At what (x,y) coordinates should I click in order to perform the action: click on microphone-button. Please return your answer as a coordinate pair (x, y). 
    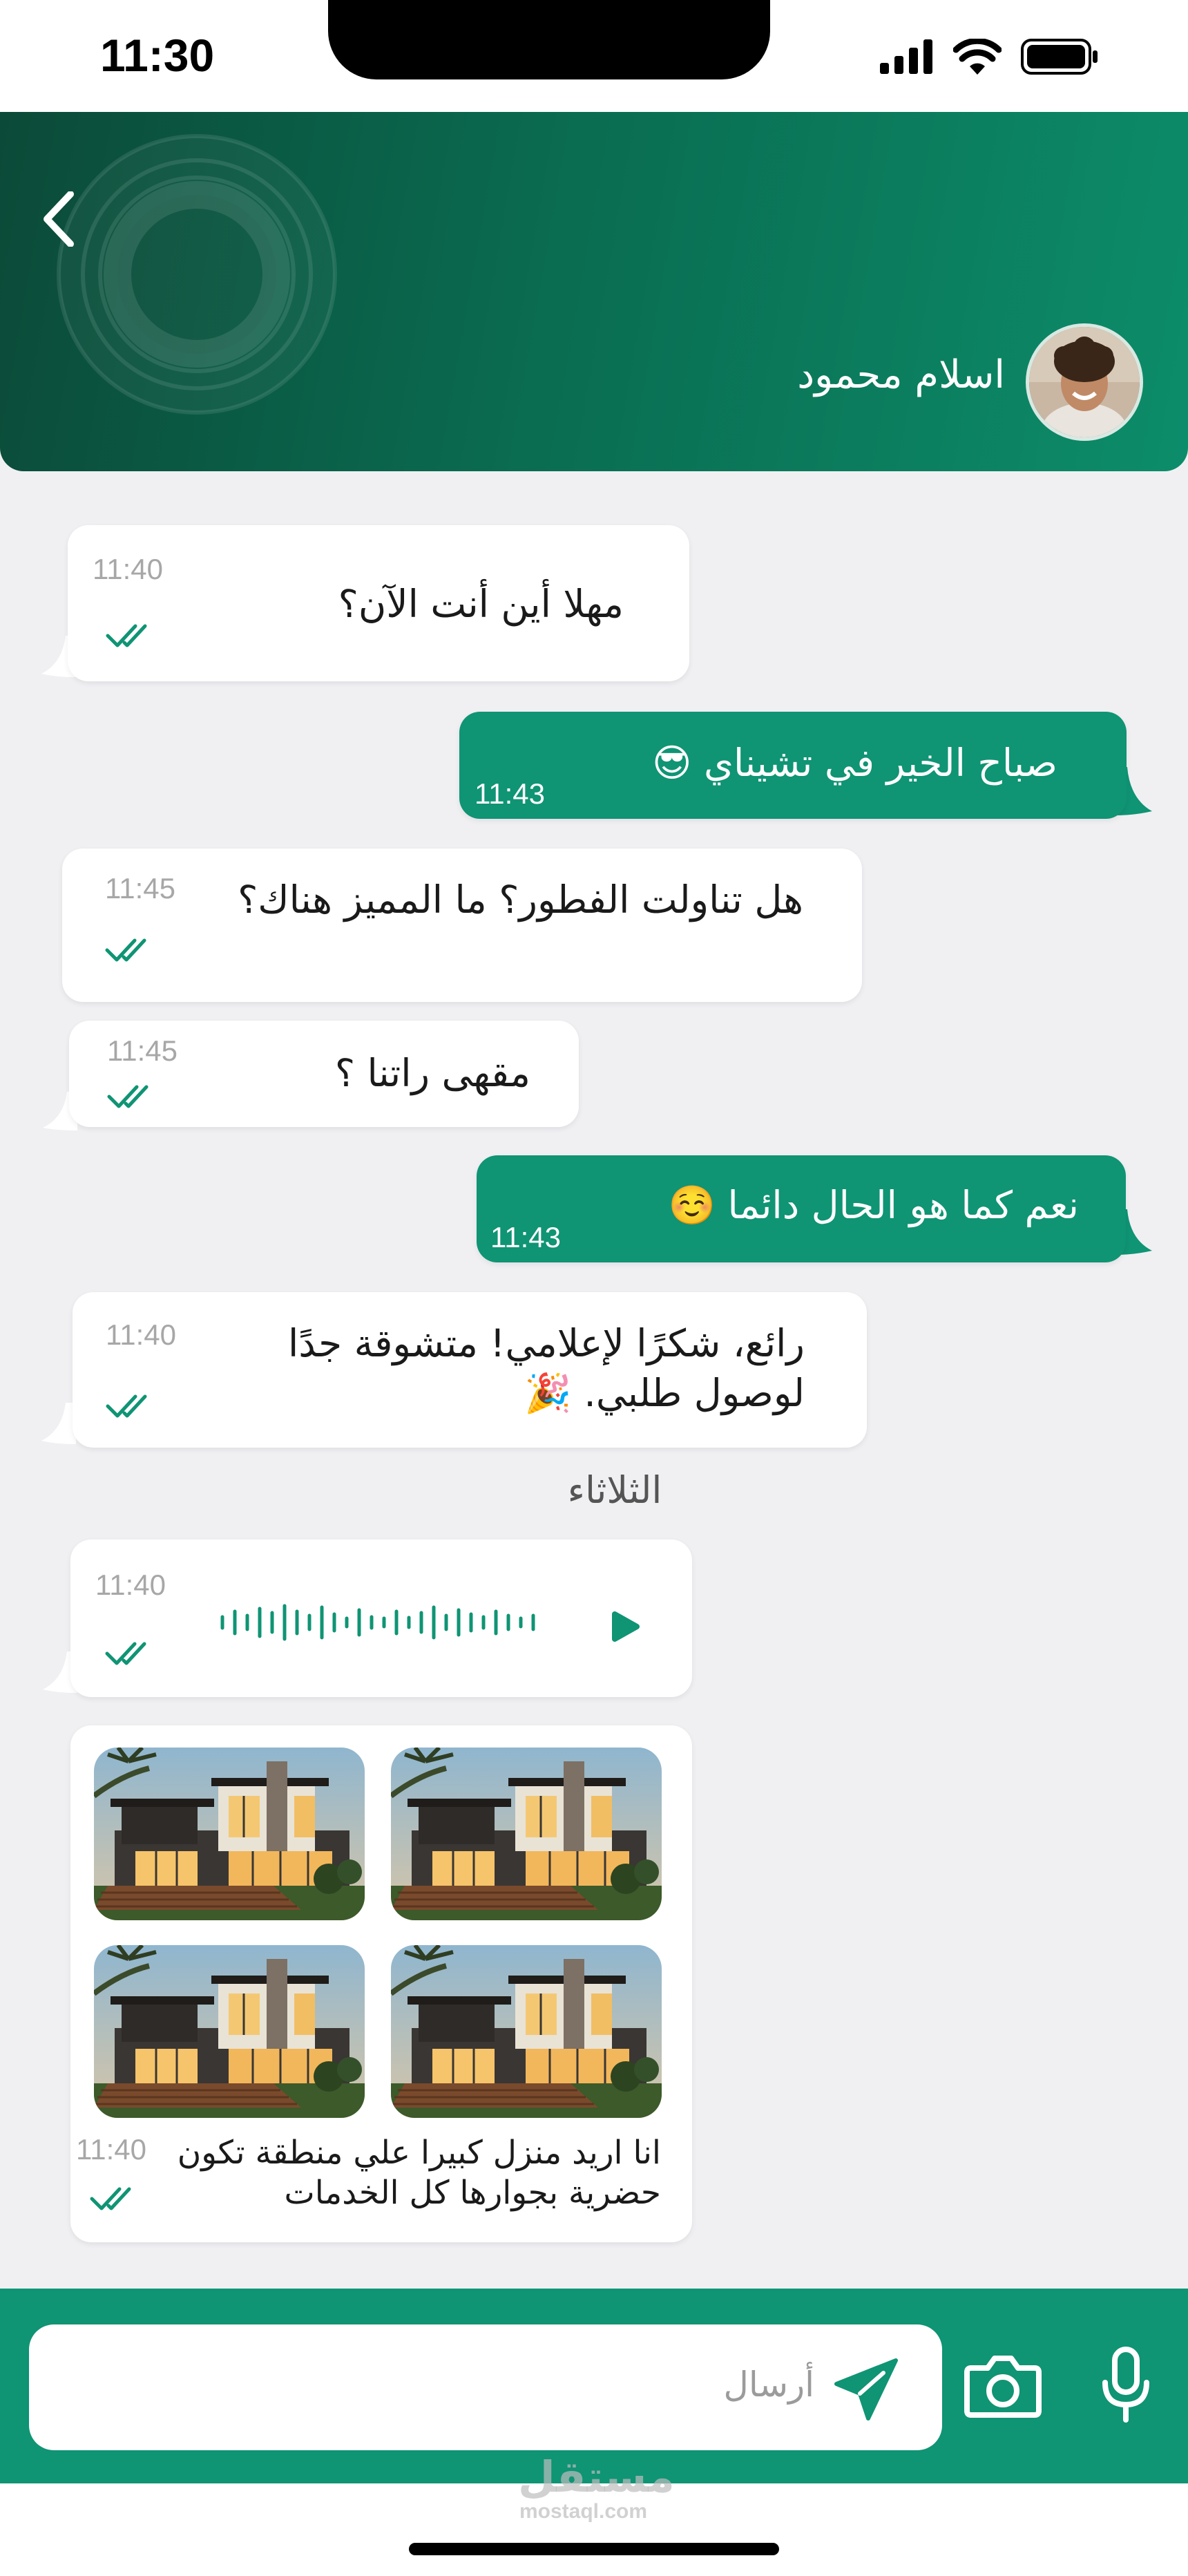
    Looking at the image, I should click on (1125, 2385).